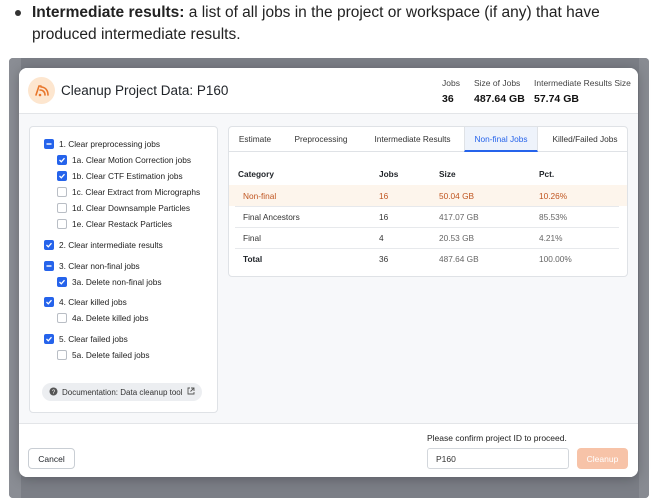 The height and width of the screenshot is (500, 670). What do you see at coordinates (428, 237) in the screenshot?
I see `table-row: Final 4 20.53 GB 4.21%` at bounding box center [428, 237].